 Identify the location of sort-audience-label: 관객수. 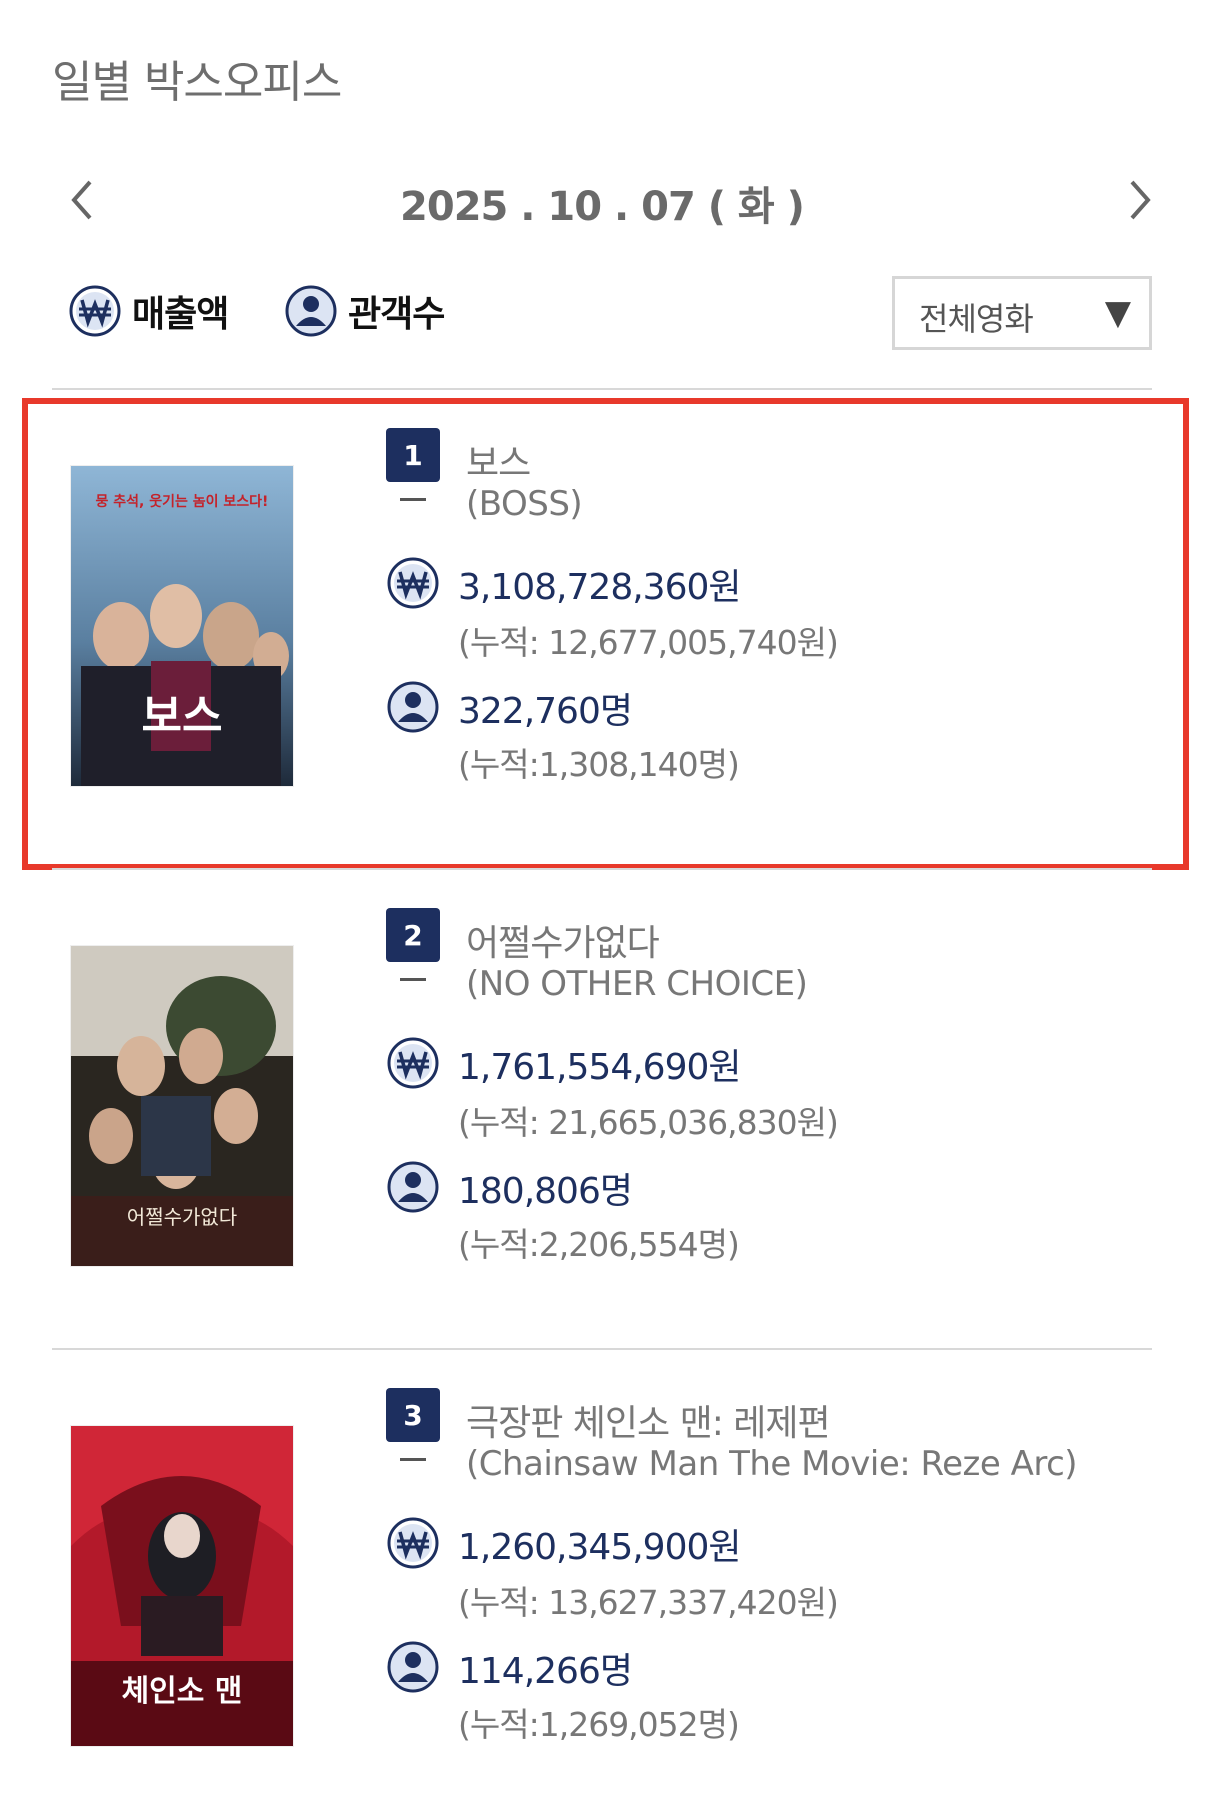
(396, 314).